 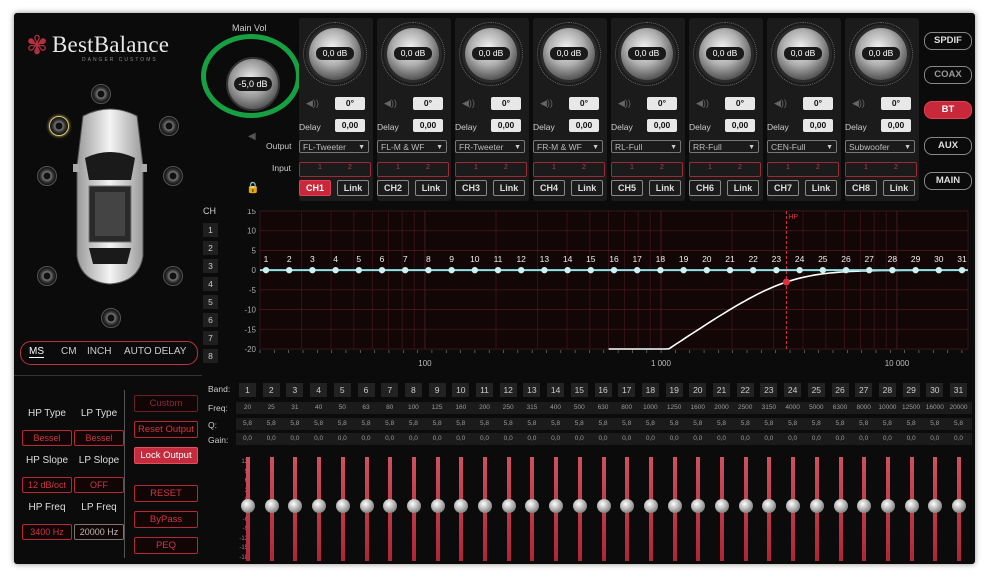 I want to click on eq-band-number: 14, so click(x=556, y=390).